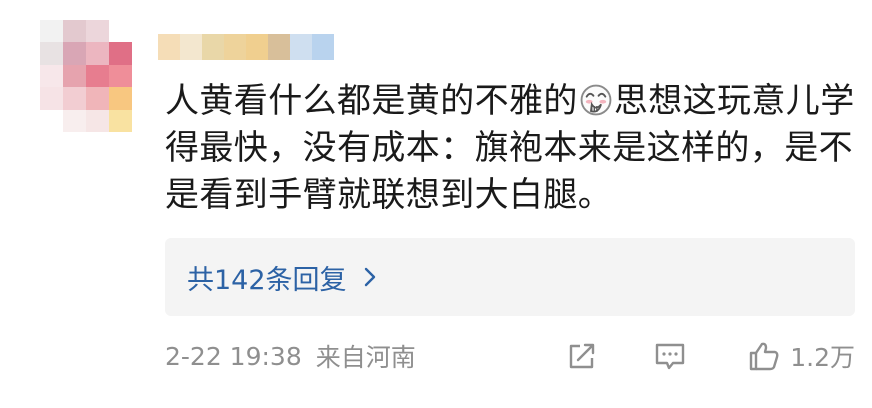  What do you see at coordinates (822, 357) in the screenshot?
I see `like-count: 1.2万` at bounding box center [822, 357].